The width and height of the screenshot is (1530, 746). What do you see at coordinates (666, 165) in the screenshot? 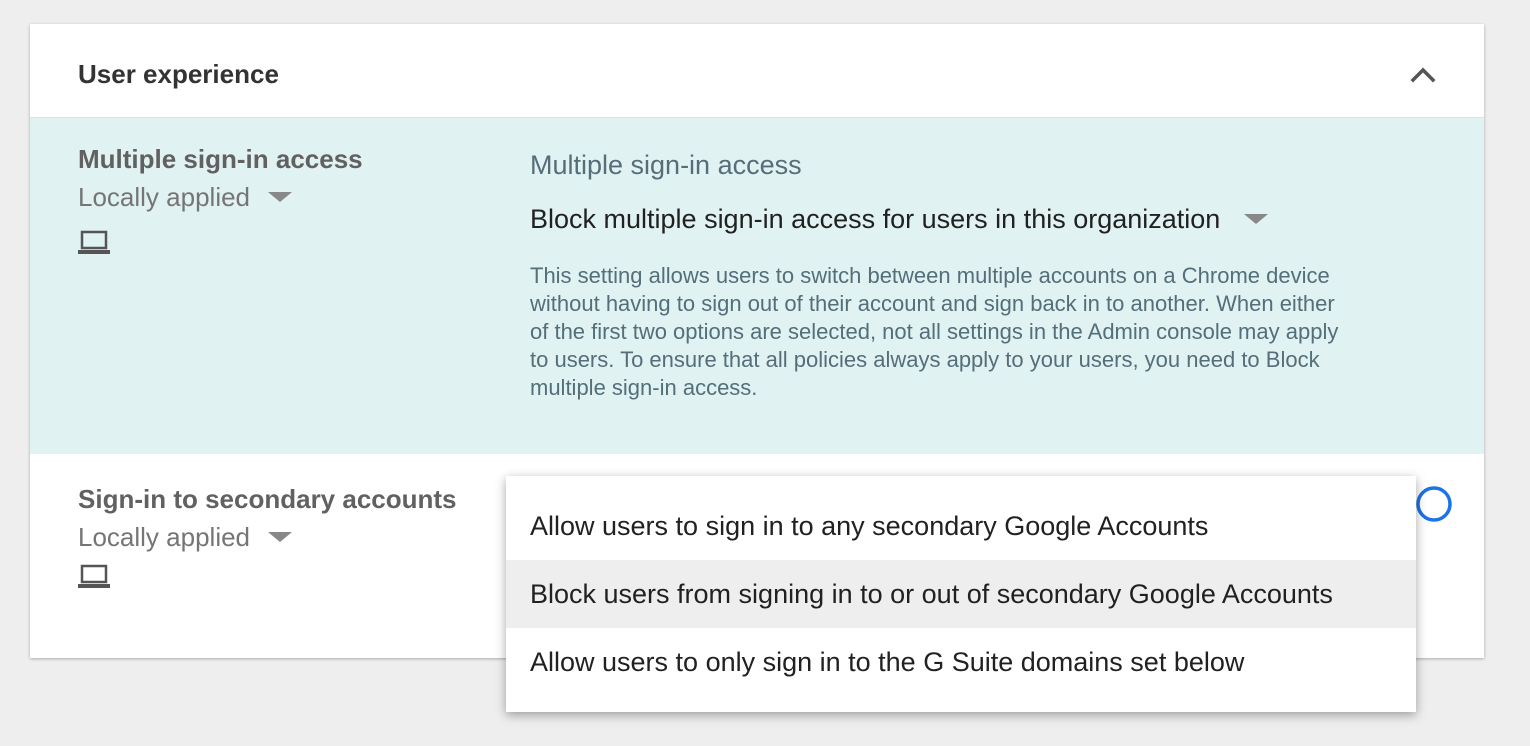
I see `field-label: Multiple sign-in access` at bounding box center [666, 165].